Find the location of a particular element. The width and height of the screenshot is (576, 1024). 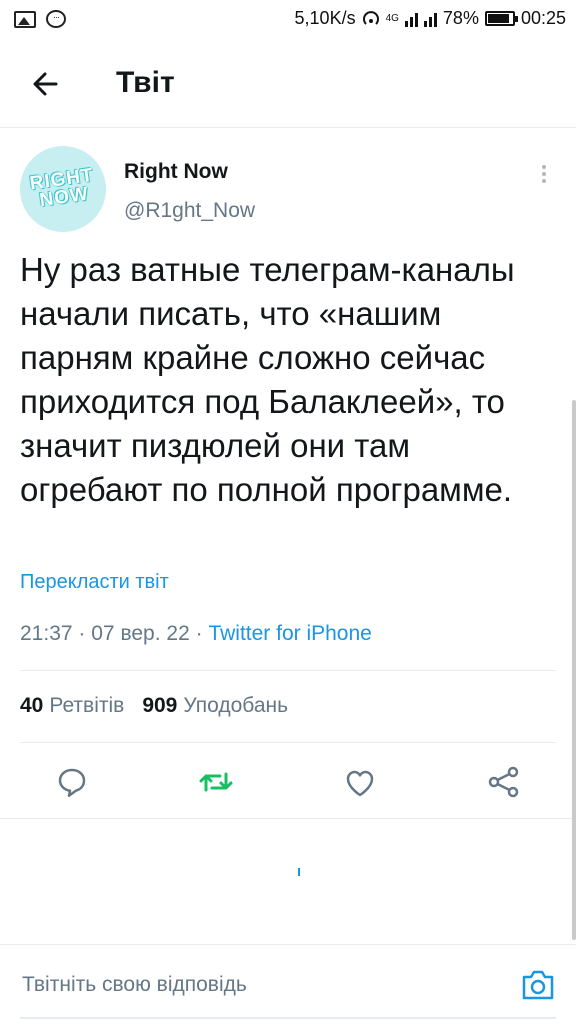

reply-icon is located at coordinates (72, 783).